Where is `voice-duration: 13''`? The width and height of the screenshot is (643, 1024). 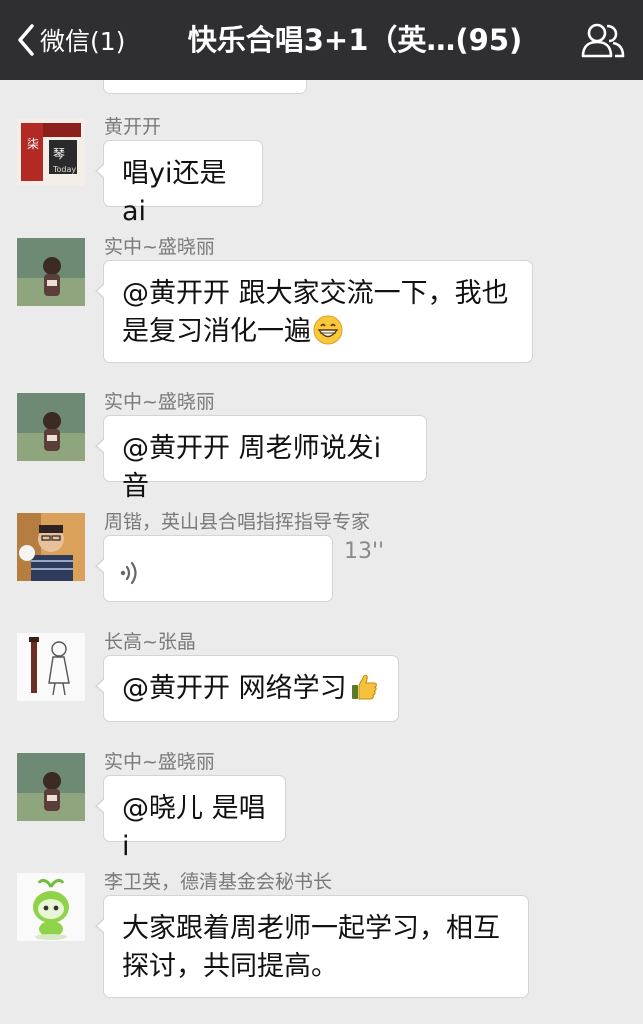
voice-duration: 13'' is located at coordinates (364, 551).